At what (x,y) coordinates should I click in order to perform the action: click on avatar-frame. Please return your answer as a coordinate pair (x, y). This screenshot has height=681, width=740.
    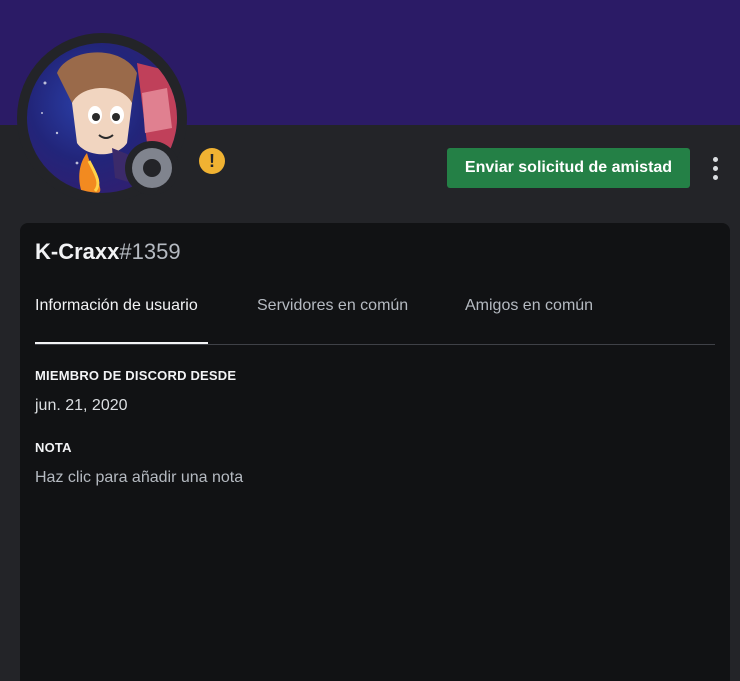
    Looking at the image, I should click on (102, 118).